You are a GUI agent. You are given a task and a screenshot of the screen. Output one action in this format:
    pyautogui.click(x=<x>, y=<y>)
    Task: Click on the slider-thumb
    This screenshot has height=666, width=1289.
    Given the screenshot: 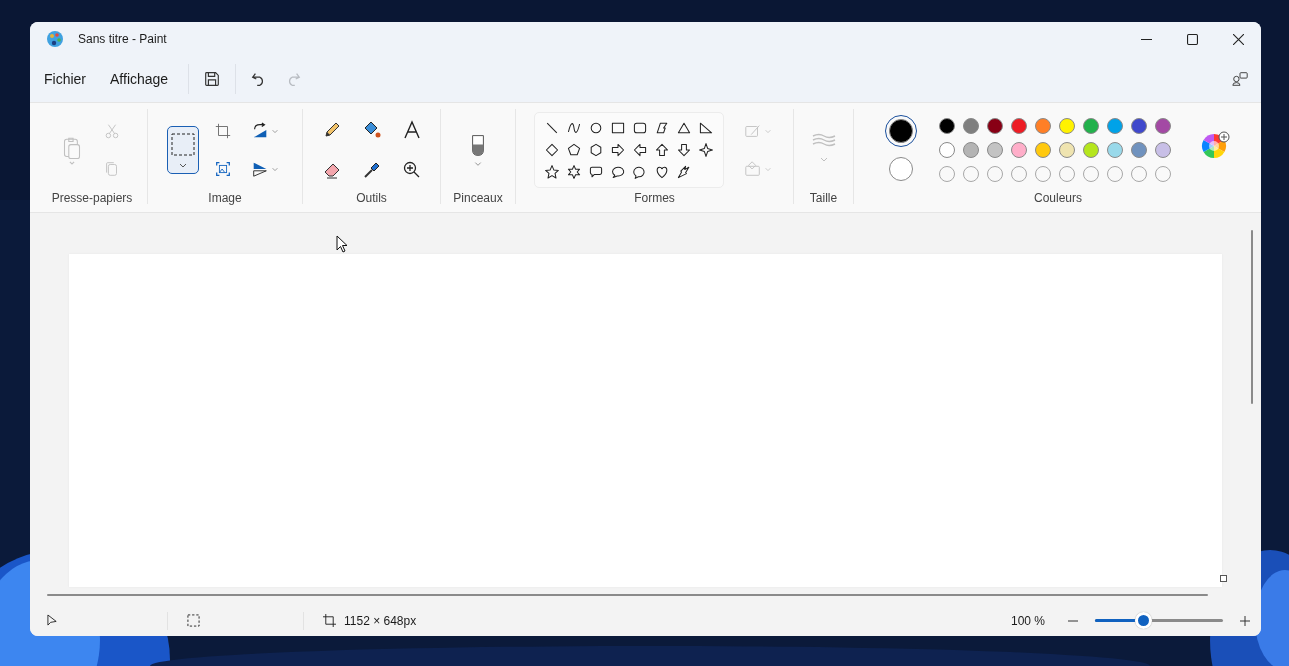 What is the action you would take?
    pyautogui.click(x=1143, y=620)
    